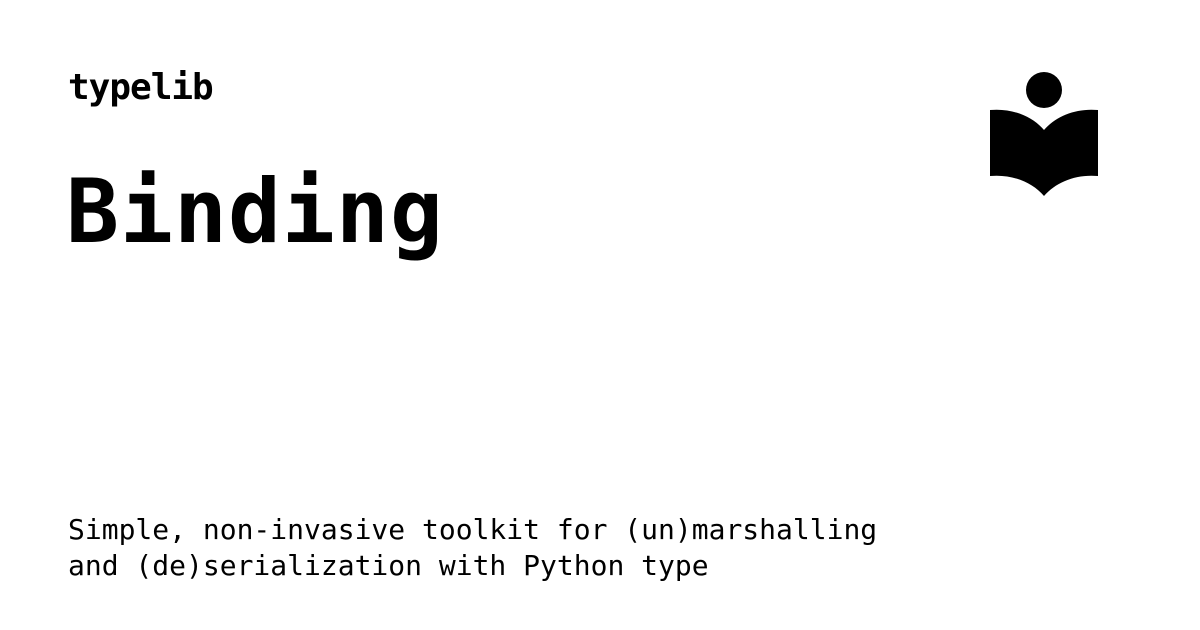 Image resolution: width=1200 pixels, height=630 pixels. What do you see at coordinates (1044, 134) in the screenshot?
I see `reader-book-icon` at bounding box center [1044, 134].